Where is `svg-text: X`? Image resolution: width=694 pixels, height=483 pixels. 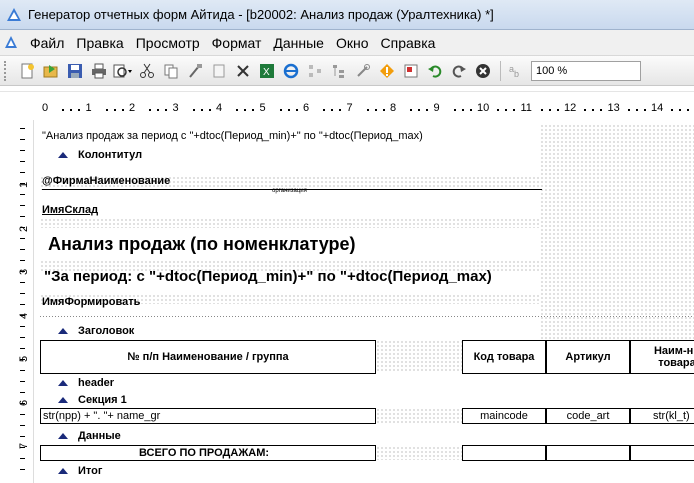 svg-text: X is located at coordinates (266, 72).